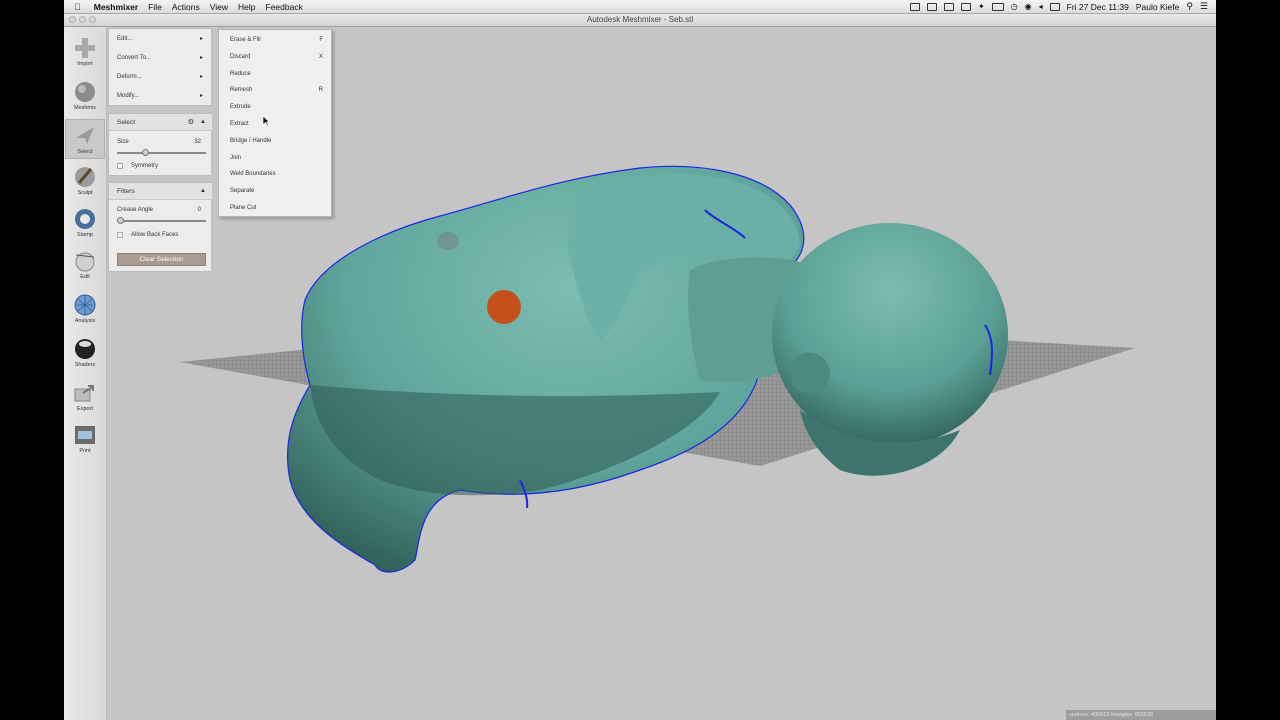  What do you see at coordinates (85, 193) in the screenshot?
I see `sculpt-label: Sculpt` at bounding box center [85, 193].